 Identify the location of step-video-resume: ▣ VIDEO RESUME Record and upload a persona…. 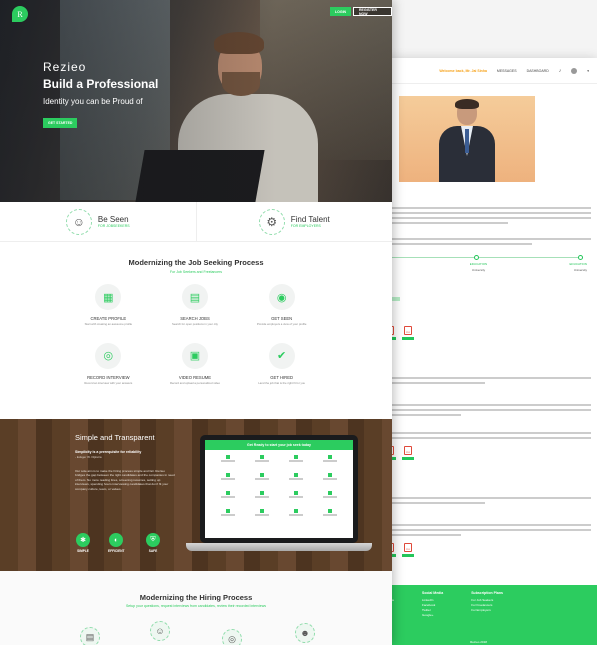
(195, 364).